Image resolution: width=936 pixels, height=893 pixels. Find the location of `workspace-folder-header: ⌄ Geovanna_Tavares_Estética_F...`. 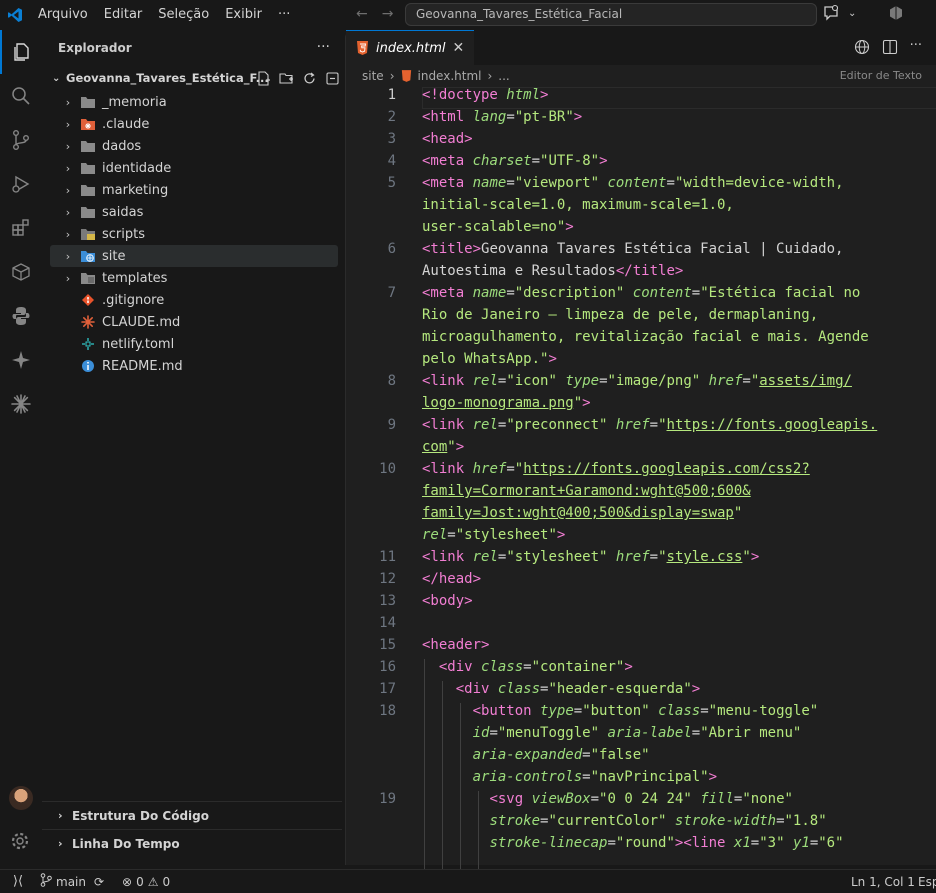

workspace-folder-header: ⌄ Geovanna_Tavares_Estética_F... is located at coordinates (195, 78).